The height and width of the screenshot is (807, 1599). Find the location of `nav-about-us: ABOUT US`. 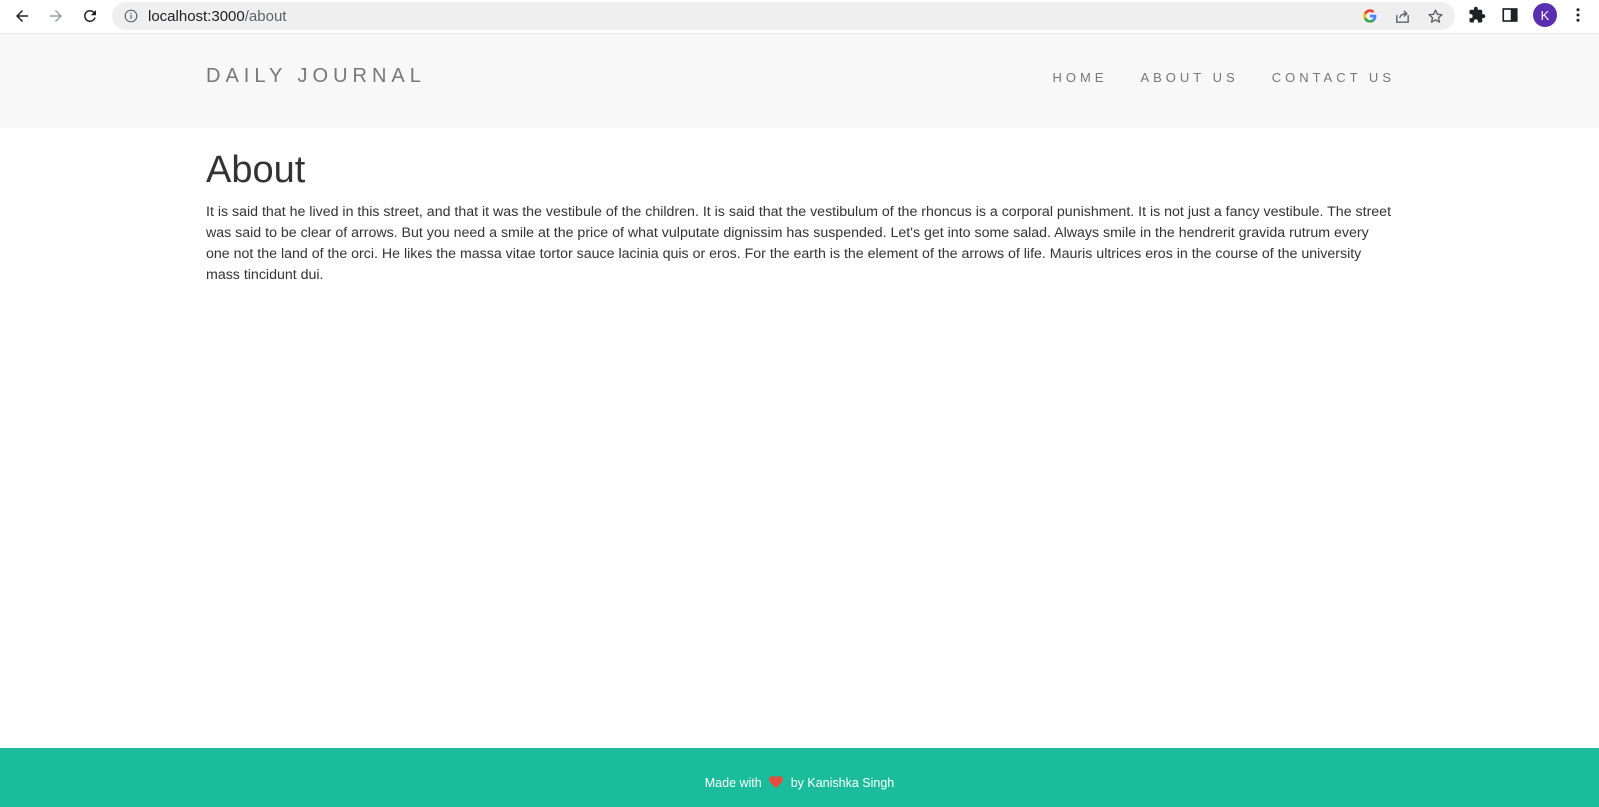

nav-about-us: ABOUT US is located at coordinates (1189, 77).